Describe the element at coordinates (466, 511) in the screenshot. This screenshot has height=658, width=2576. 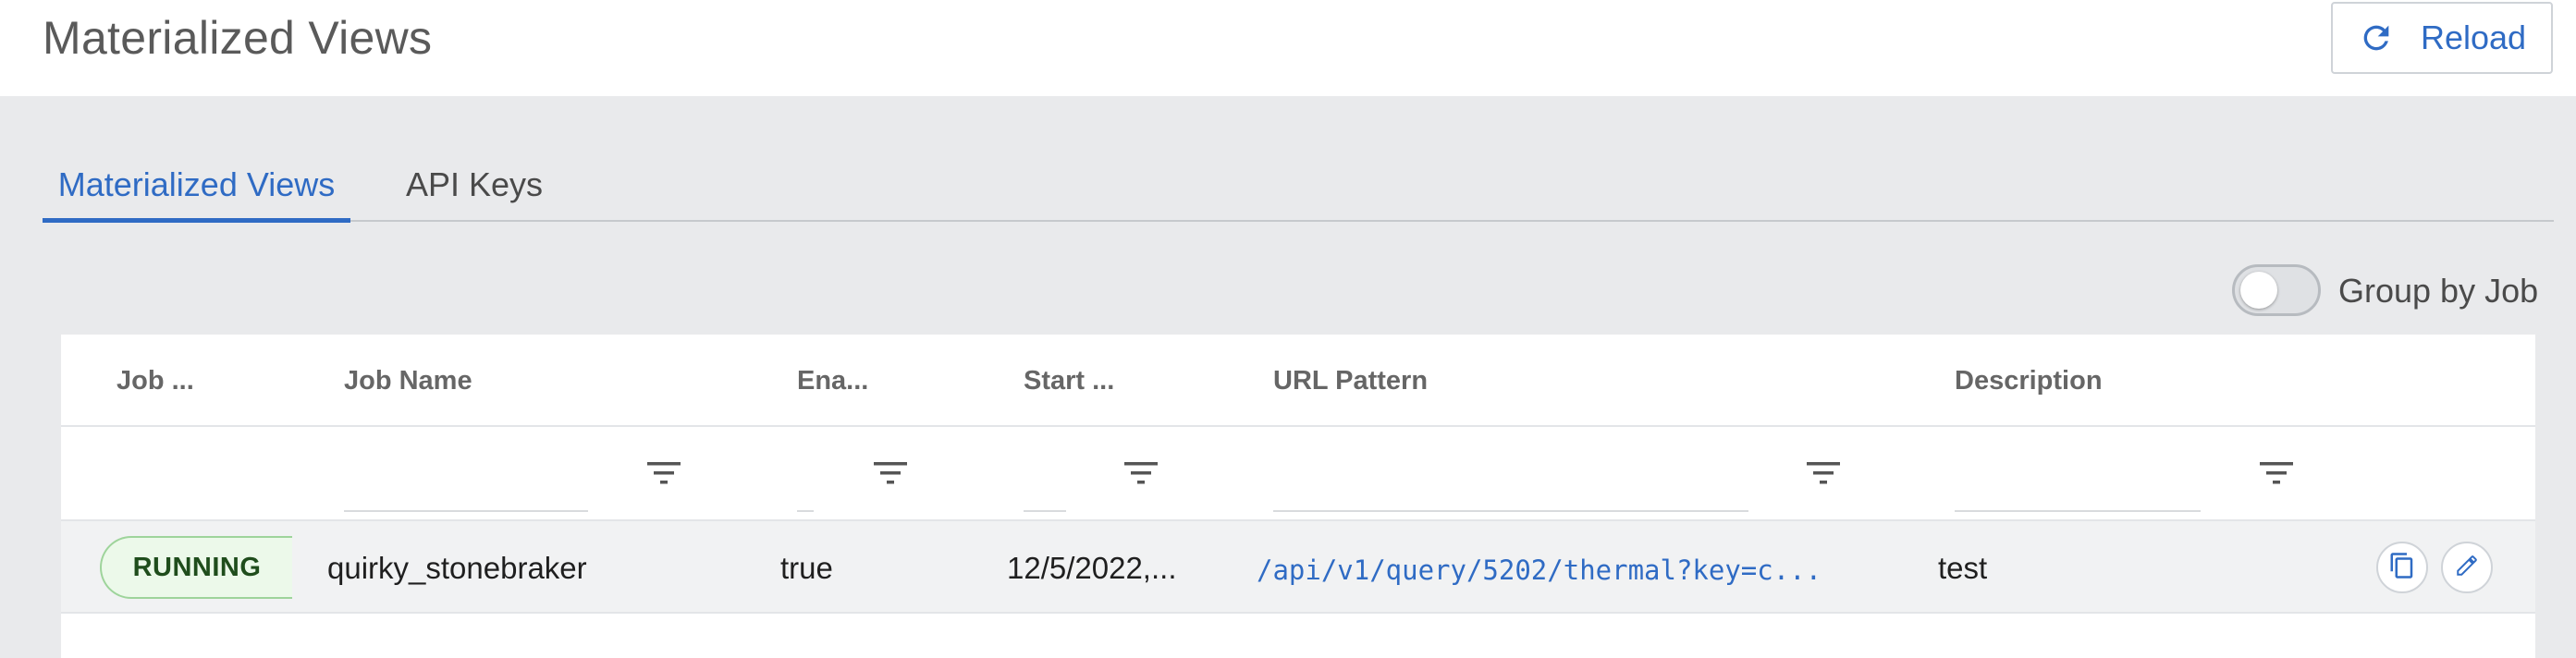
I see `job-name-filter-input` at that location.